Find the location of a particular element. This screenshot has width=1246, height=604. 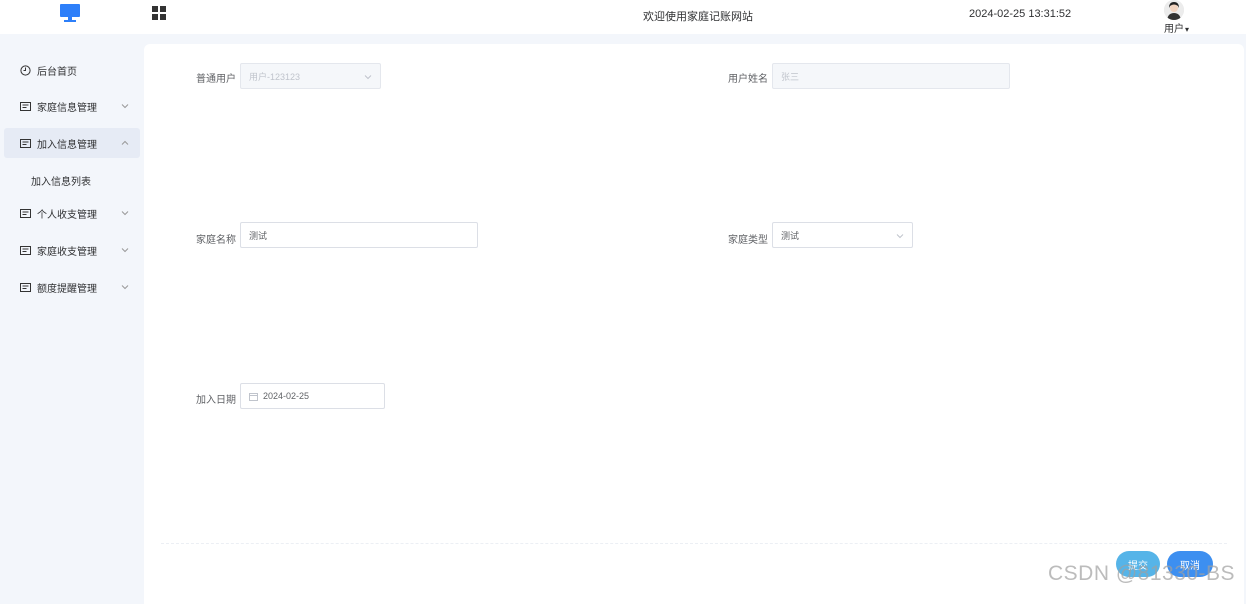

sidebar-item-personal-finance: 个人收支管理 is located at coordinates (72, 213).